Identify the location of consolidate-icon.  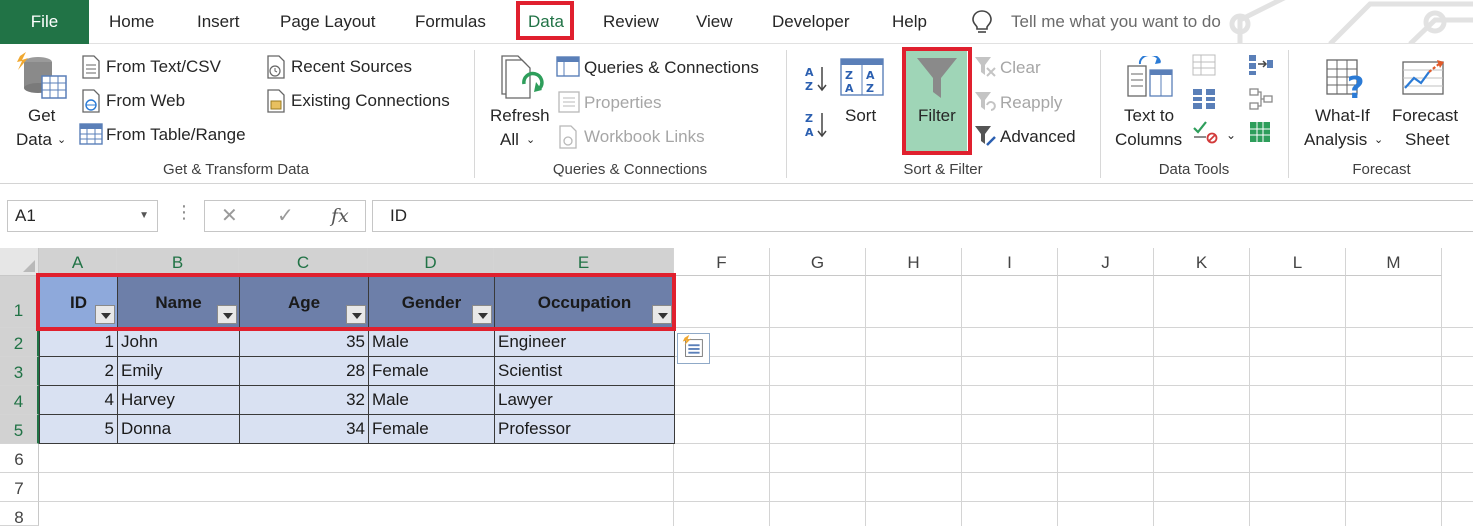
(1261, 65).